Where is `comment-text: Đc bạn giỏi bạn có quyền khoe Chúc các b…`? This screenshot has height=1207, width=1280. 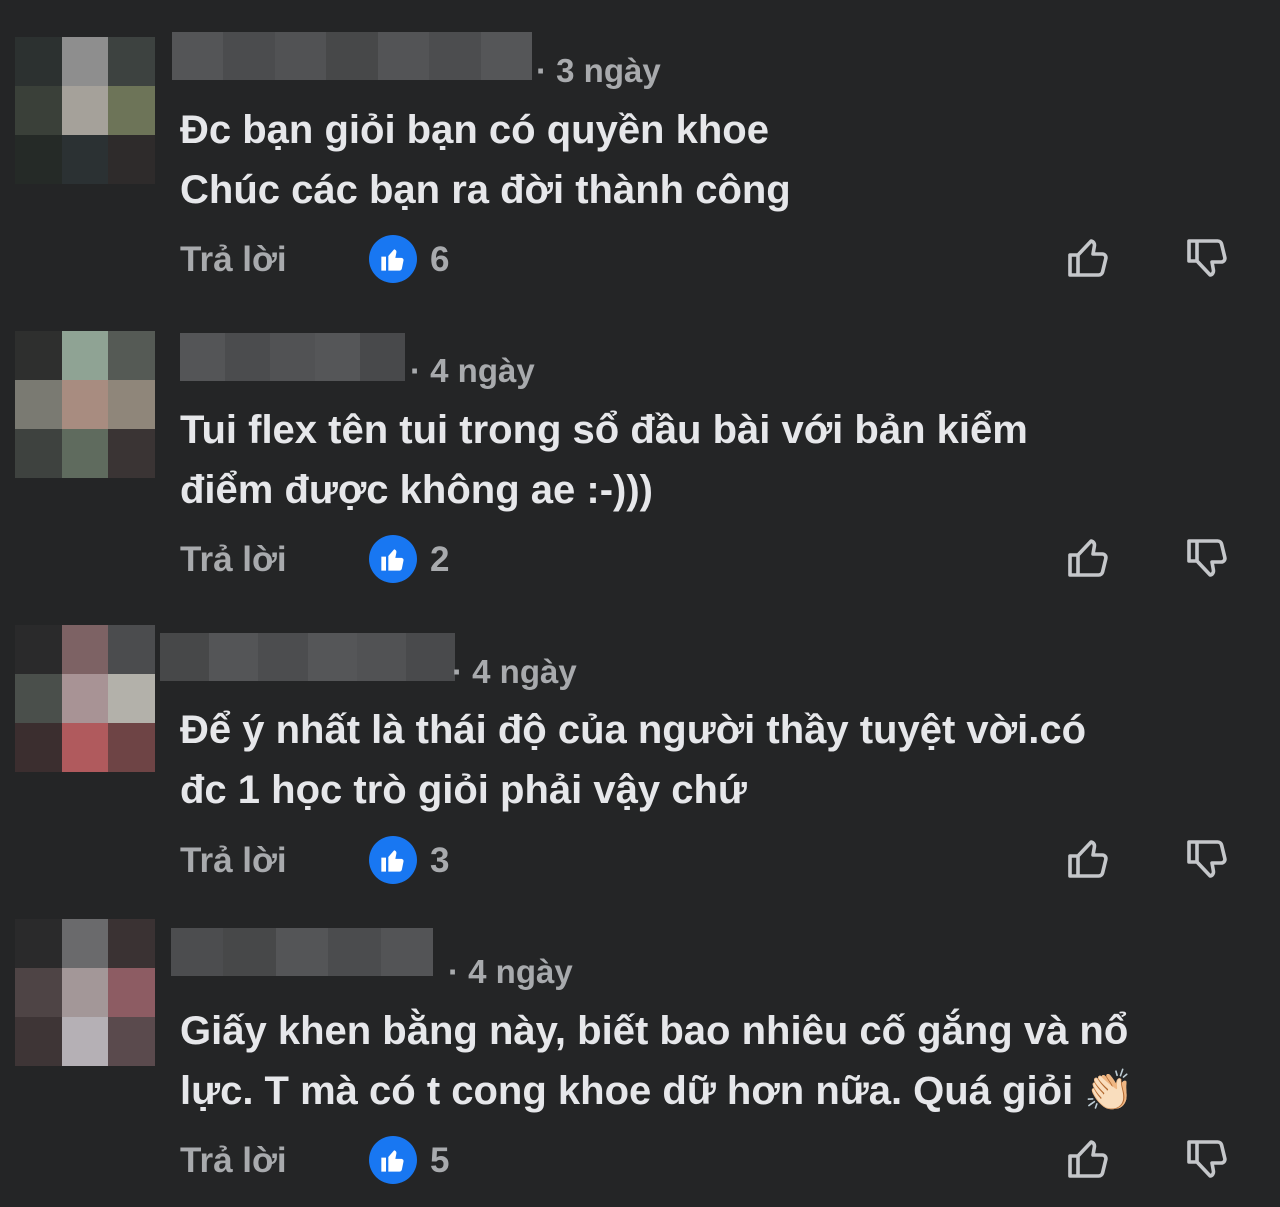
comment-text: Đc bạn giỏi bạn có quyền khoe Chúc các b… is located at coordinates (485, 160).